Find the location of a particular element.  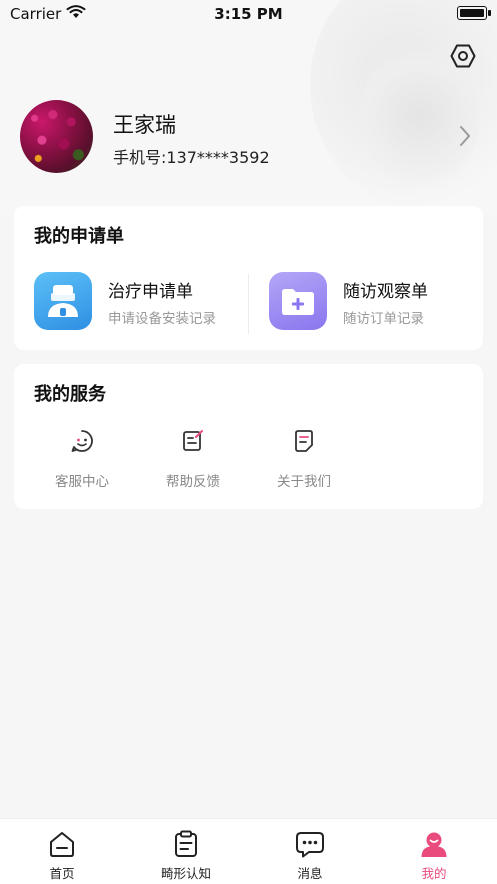

chevron-right-icon is located at coordinates (465, 136).